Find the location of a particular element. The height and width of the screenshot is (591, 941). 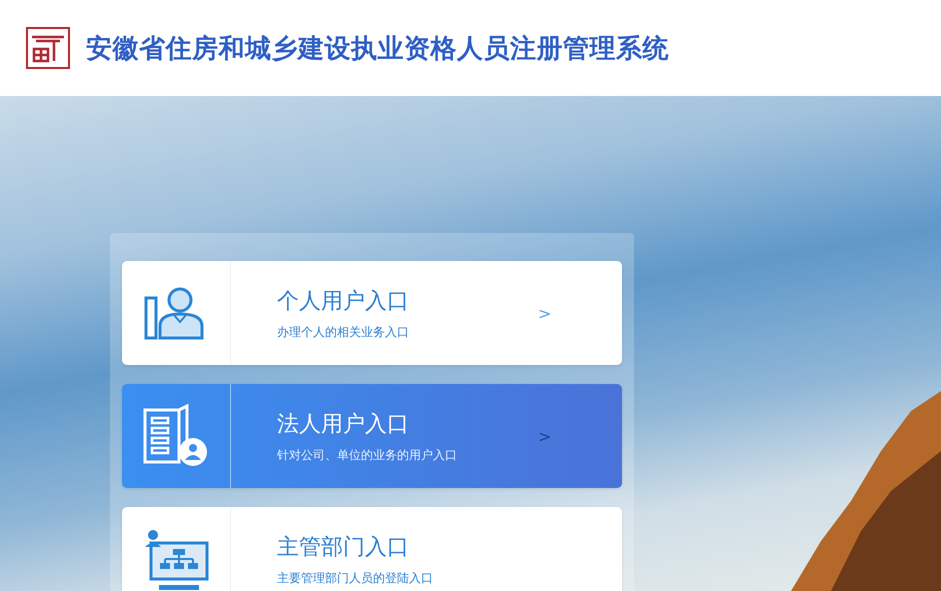

entry-title: 主管部门入口 is located at coordinates (343, 548).